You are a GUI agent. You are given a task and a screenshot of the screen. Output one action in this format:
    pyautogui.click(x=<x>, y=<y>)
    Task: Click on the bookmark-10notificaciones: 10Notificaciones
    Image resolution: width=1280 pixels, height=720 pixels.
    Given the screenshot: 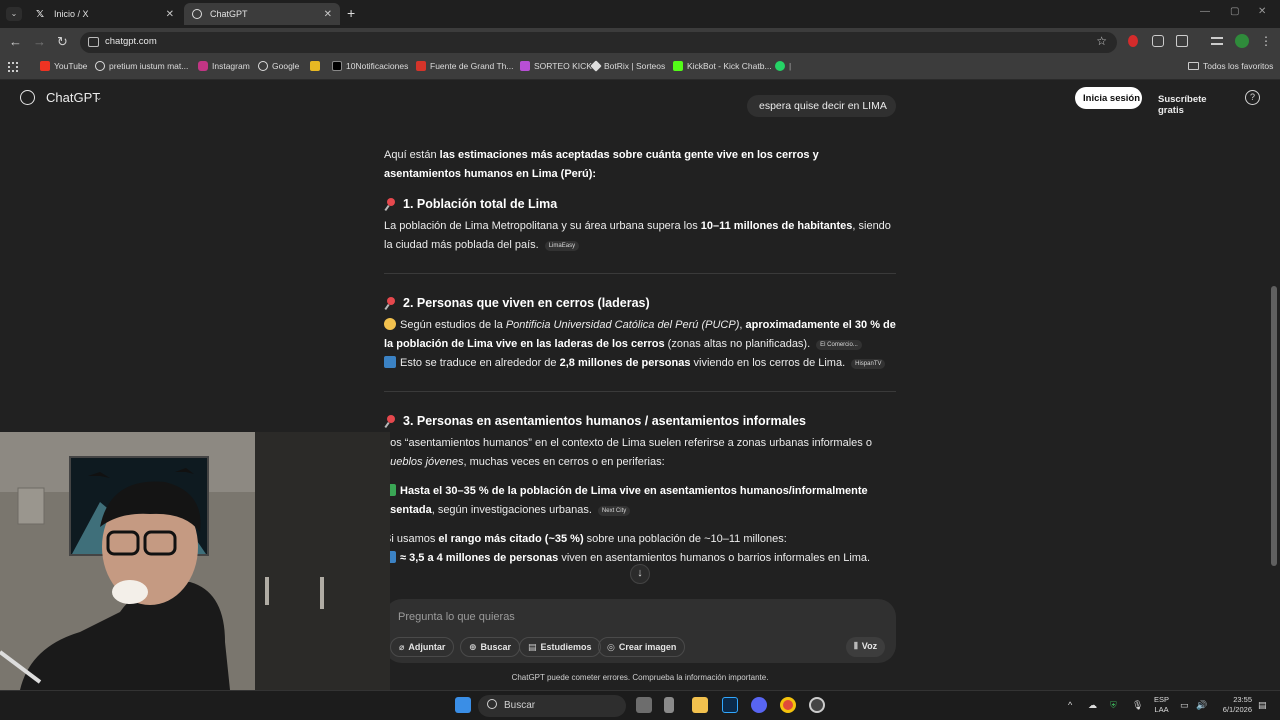 What is the action you would take?
    pyautogui.click(x=370, y=66)
    